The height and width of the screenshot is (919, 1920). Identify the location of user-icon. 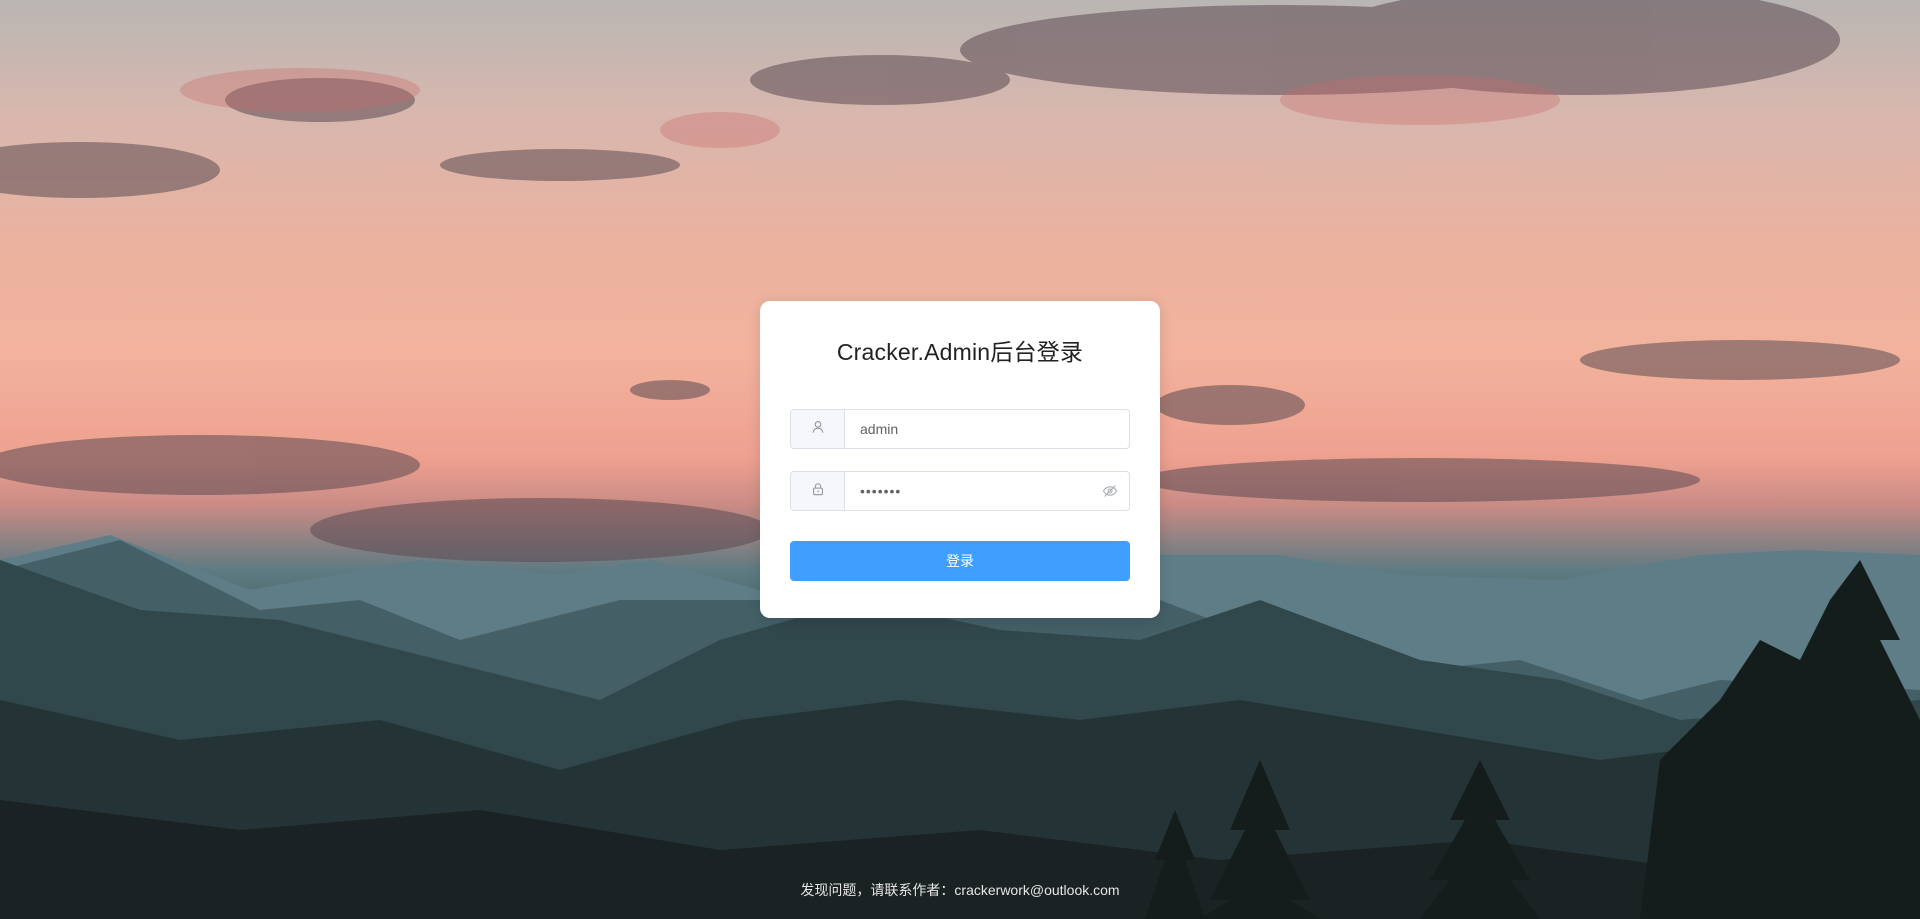
(818, 429).